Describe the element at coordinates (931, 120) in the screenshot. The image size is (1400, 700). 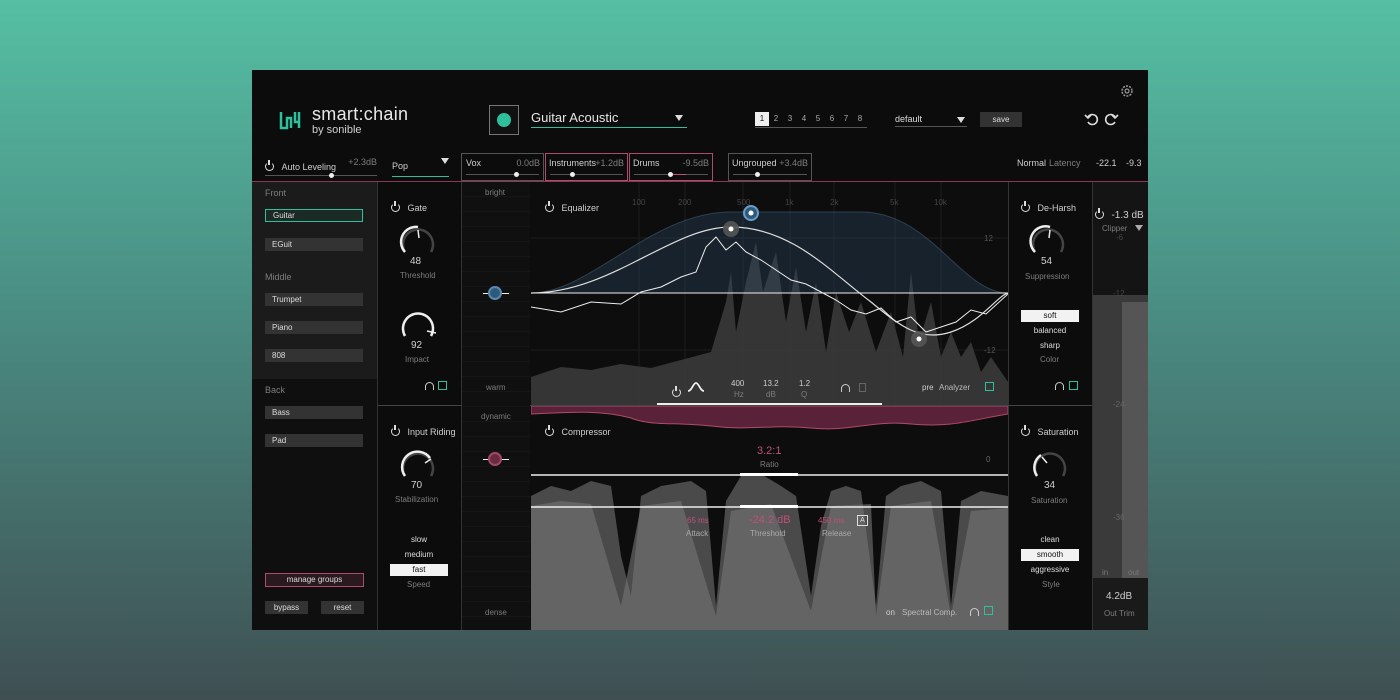
I see `preset-dropdown: default` at that location.